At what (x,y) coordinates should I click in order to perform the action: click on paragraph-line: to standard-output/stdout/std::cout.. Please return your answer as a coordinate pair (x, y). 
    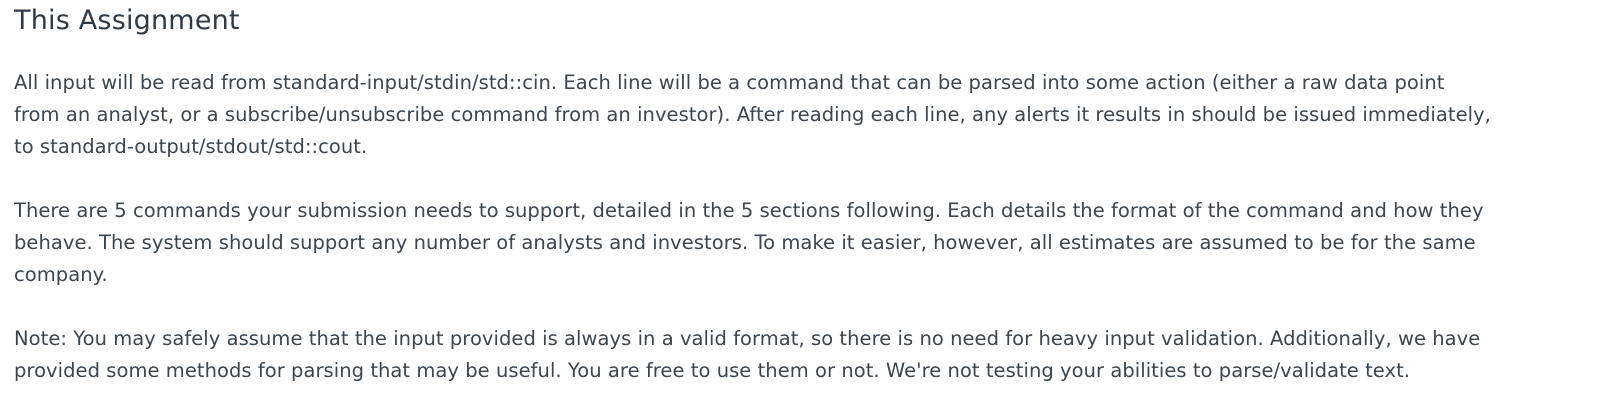
    Looking at the image, I should click on (191, 146).